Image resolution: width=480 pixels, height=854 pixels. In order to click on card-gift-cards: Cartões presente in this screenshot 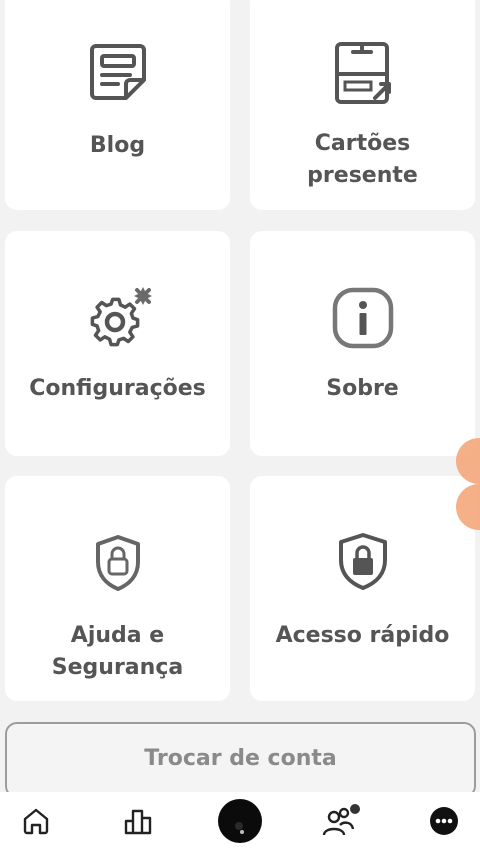, I will do `click(362, 105)`.